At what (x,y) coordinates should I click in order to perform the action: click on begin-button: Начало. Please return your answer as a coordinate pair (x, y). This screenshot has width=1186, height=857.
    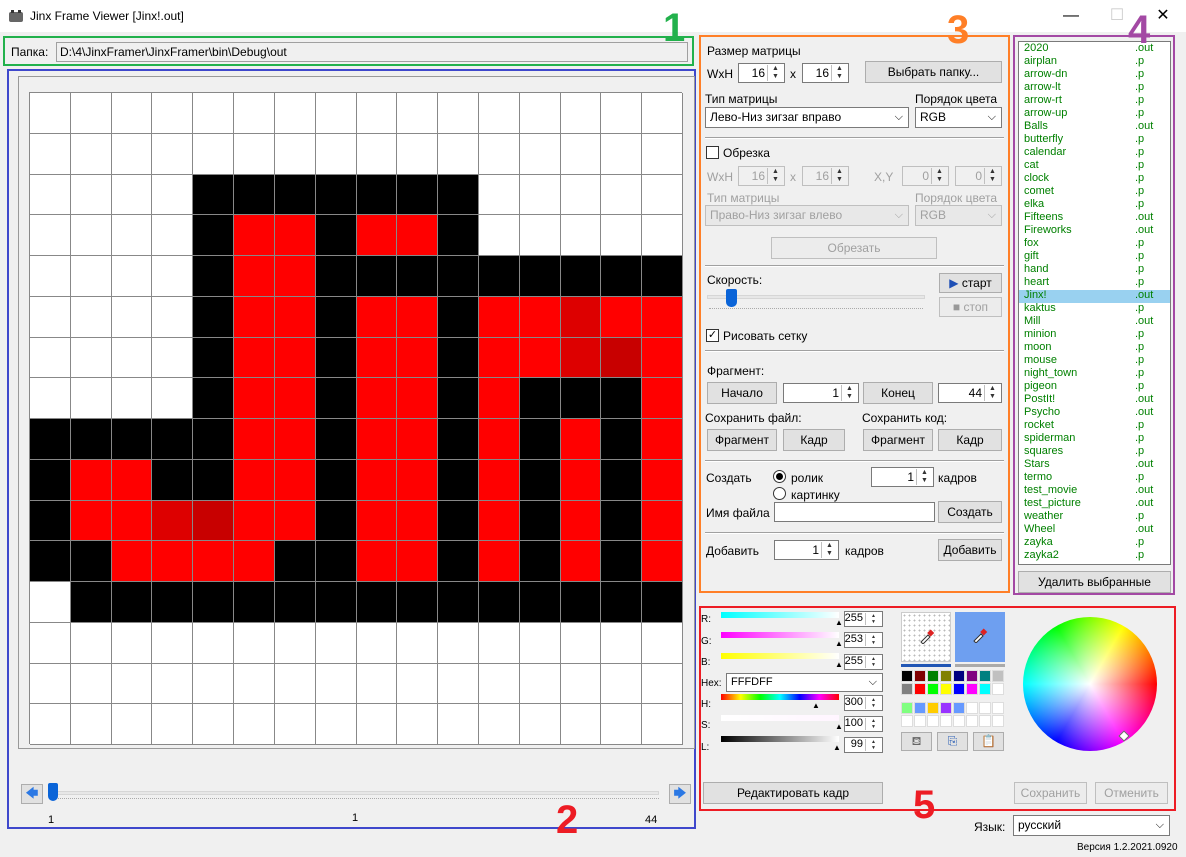
    Looking at the image, I should click on (742, 393).